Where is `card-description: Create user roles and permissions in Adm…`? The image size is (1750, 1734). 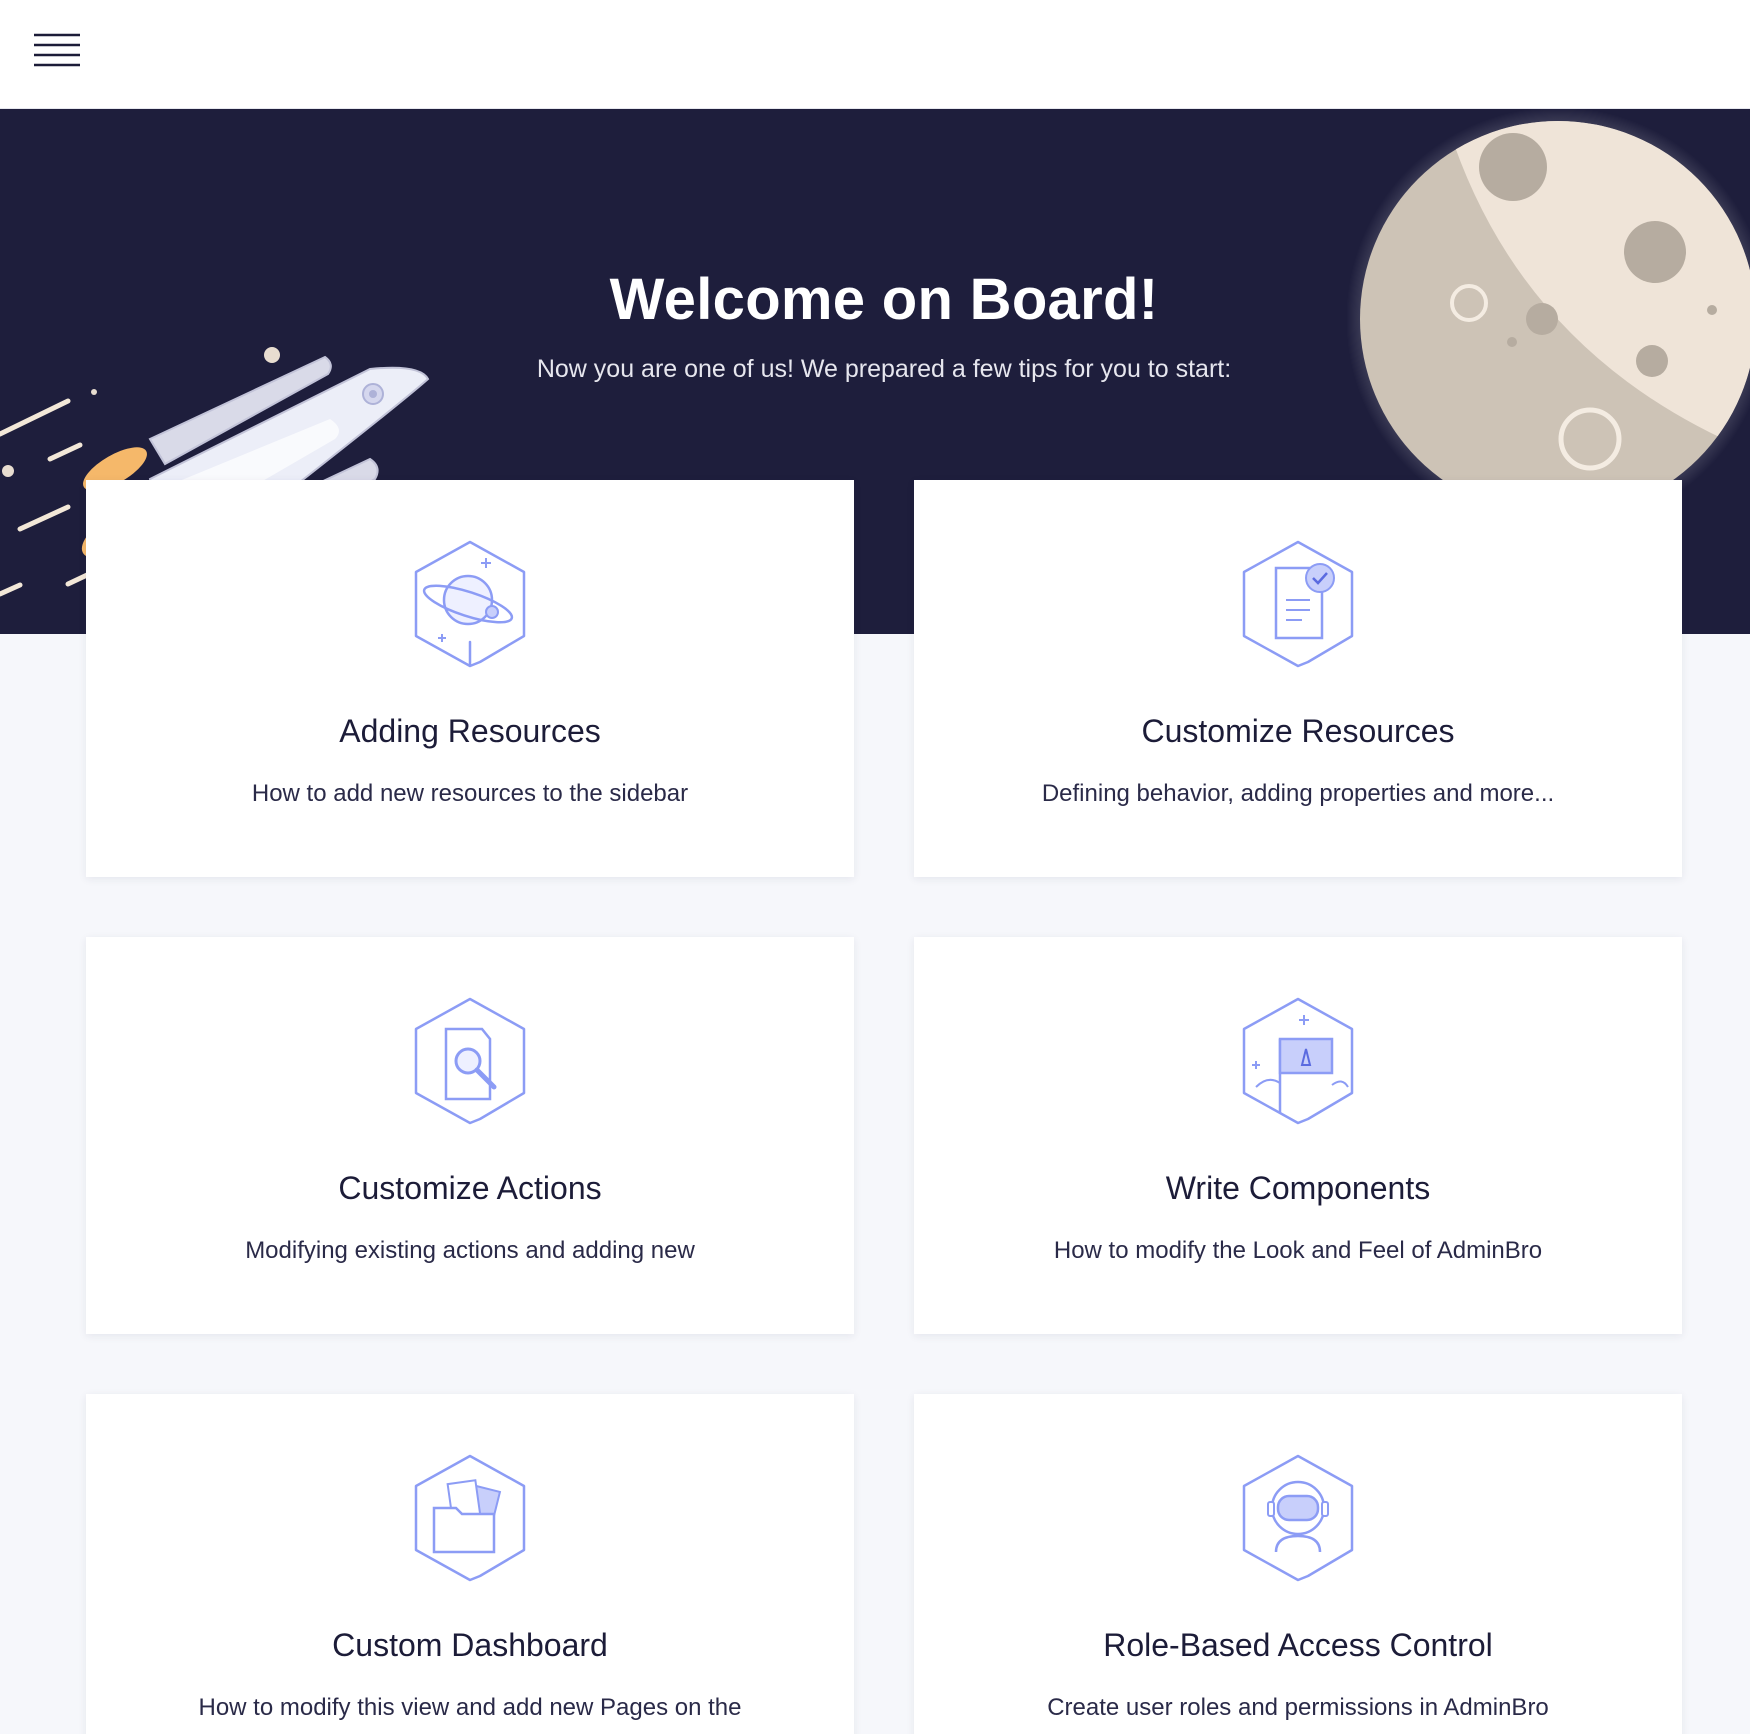 card-description: Create user roles and permissions in Adm… is located at coordinates (1298, 1707).